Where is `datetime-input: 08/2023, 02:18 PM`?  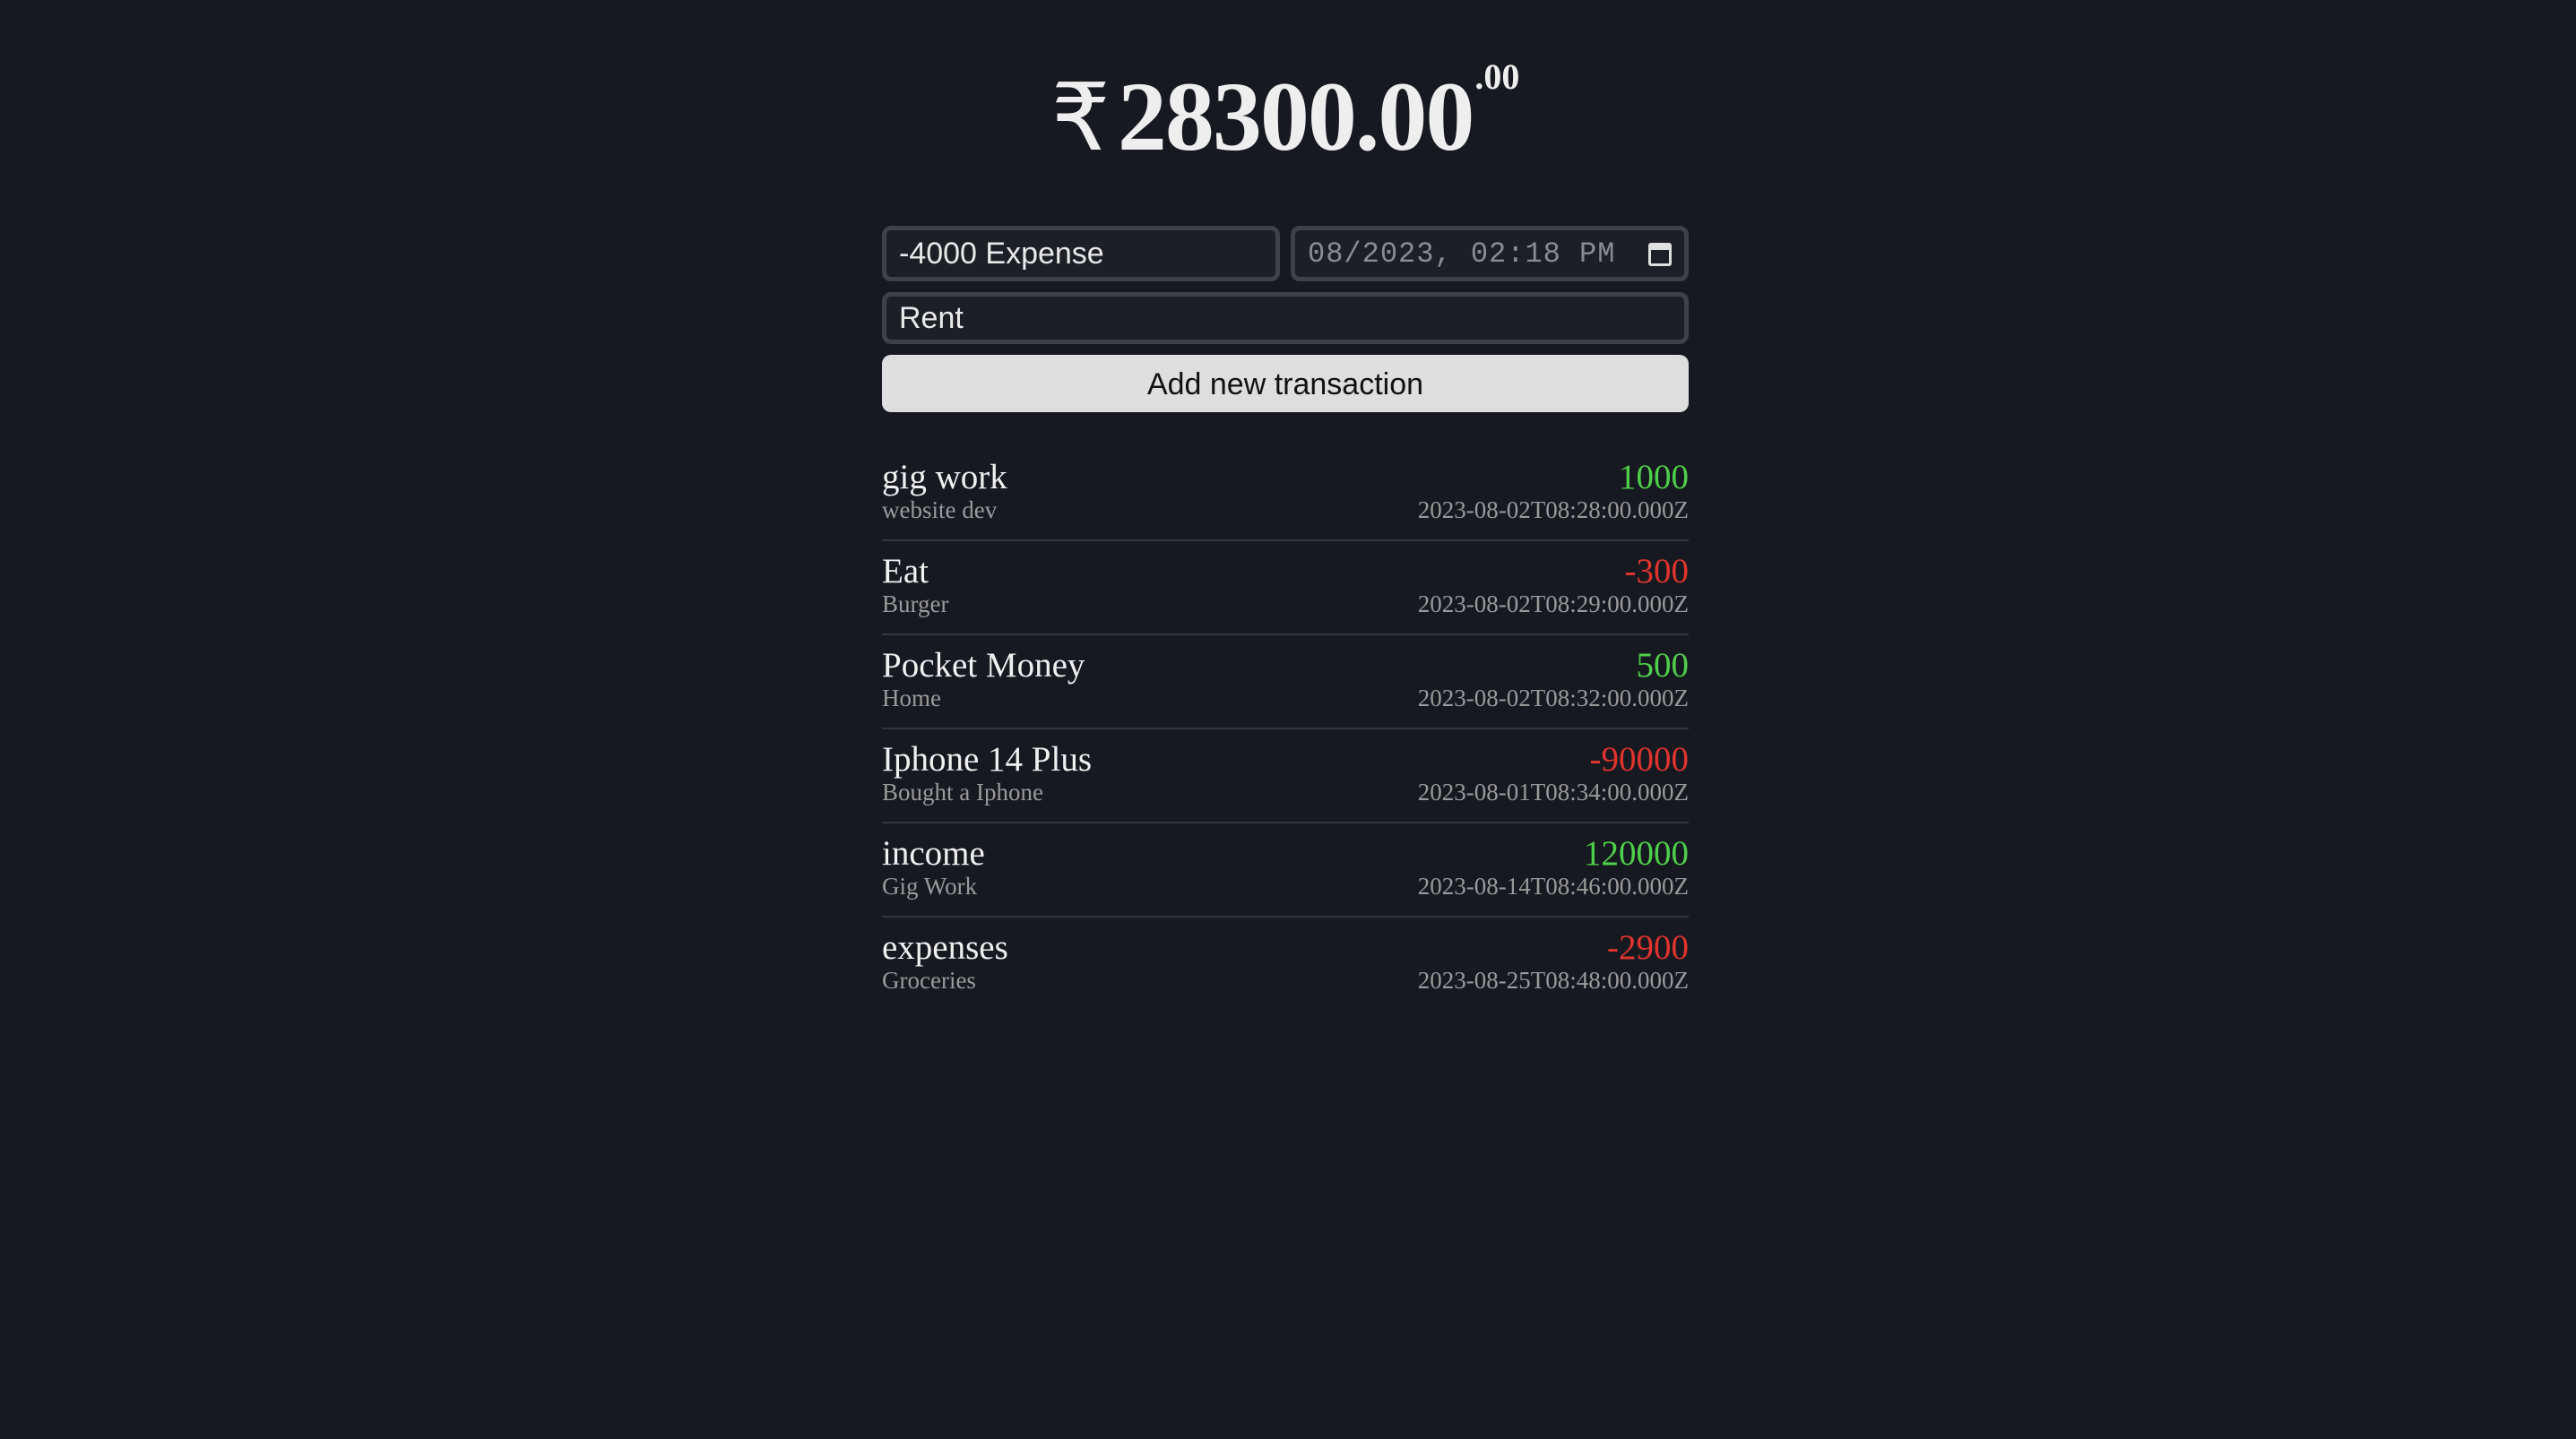 datetime-input: 08/2023, 02:18 PM is located at coordinates (1490, 254).